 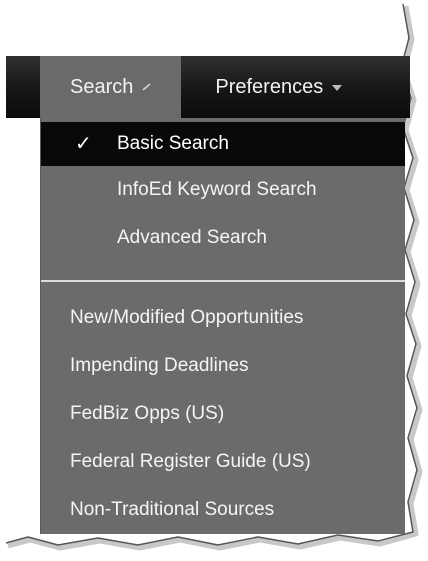 I want to click on menu-item-non-traditional-sources: Non-Traditional Sources, so click(x=223, y=510).